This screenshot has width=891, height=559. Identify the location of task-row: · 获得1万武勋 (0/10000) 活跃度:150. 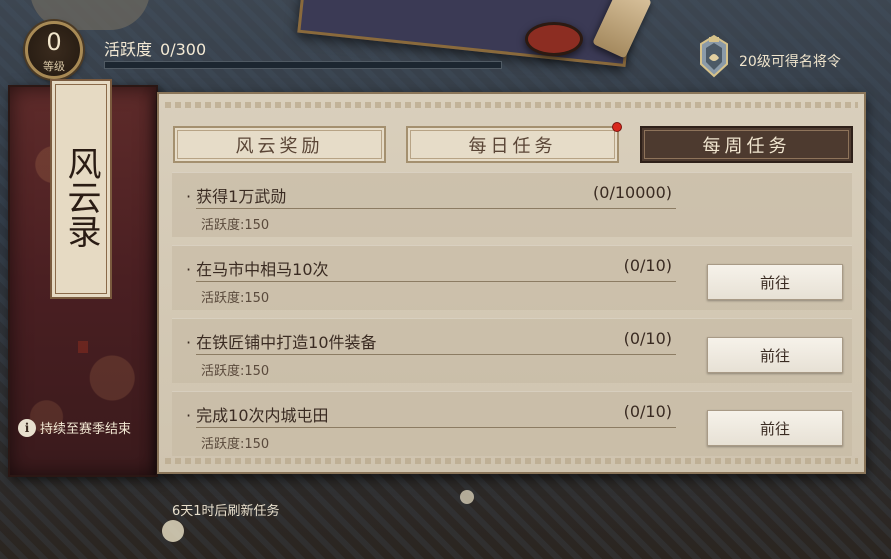
(512, 204).